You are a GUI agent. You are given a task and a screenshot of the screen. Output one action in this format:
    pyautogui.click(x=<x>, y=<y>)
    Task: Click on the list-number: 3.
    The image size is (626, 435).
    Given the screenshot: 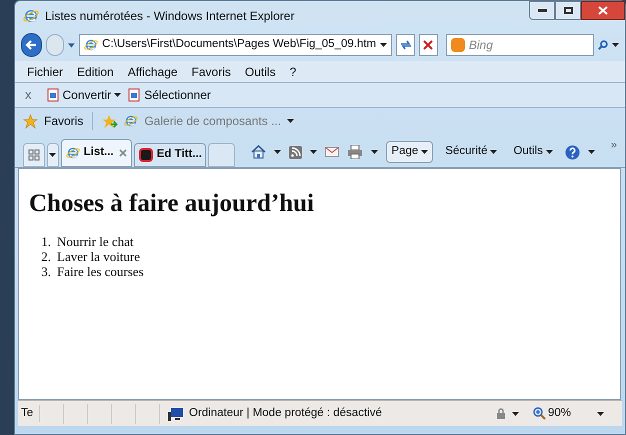 What is the action you would take?
    pyautogui.click(x=45, y=271)
    